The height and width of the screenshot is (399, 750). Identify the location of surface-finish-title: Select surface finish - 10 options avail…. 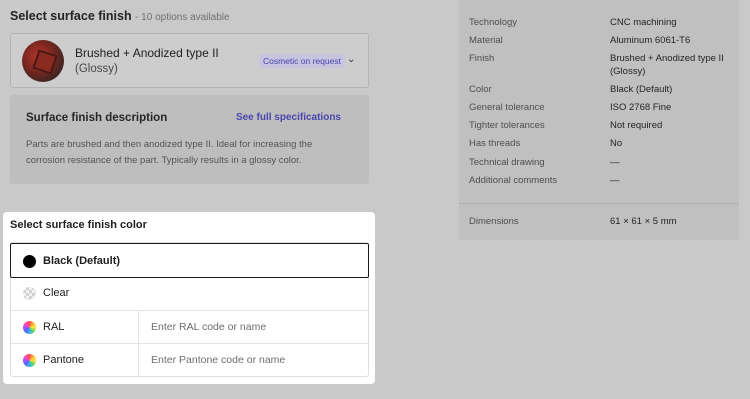
(120, 16).